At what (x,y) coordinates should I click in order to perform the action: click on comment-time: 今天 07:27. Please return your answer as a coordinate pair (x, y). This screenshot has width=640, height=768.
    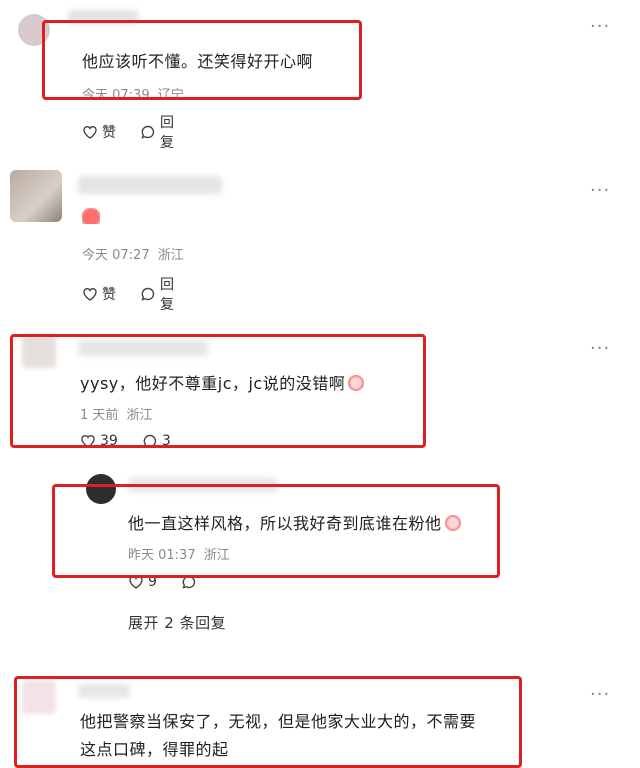
    Looking at the image, I should click on (116, 255).